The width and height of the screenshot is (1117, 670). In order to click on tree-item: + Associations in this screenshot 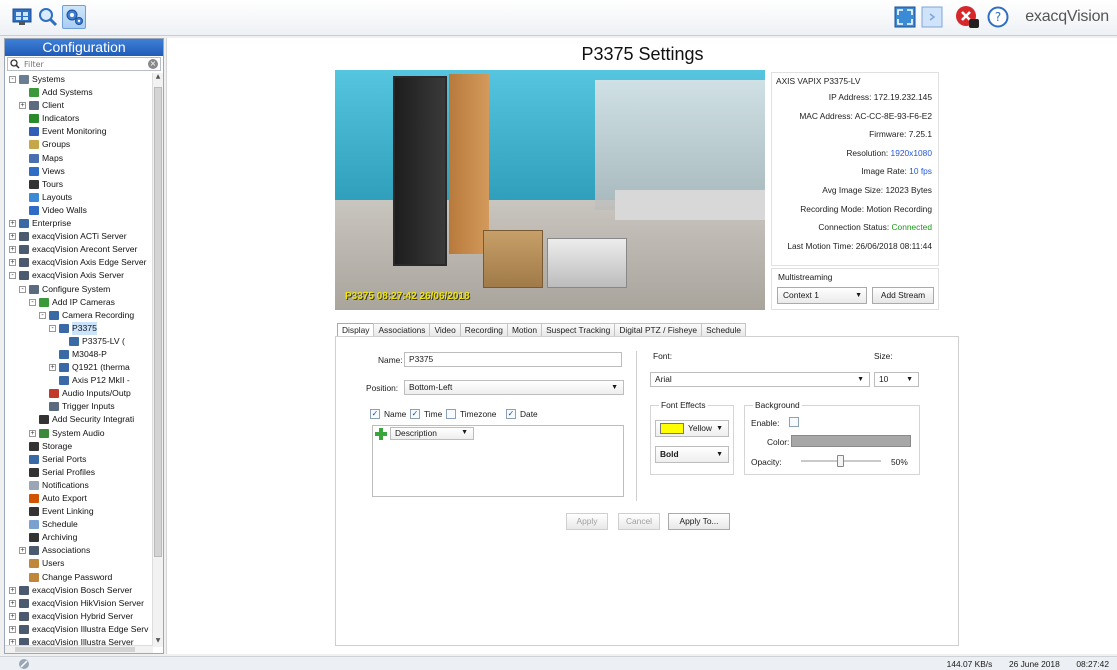, I will do `click(79, 550)`.